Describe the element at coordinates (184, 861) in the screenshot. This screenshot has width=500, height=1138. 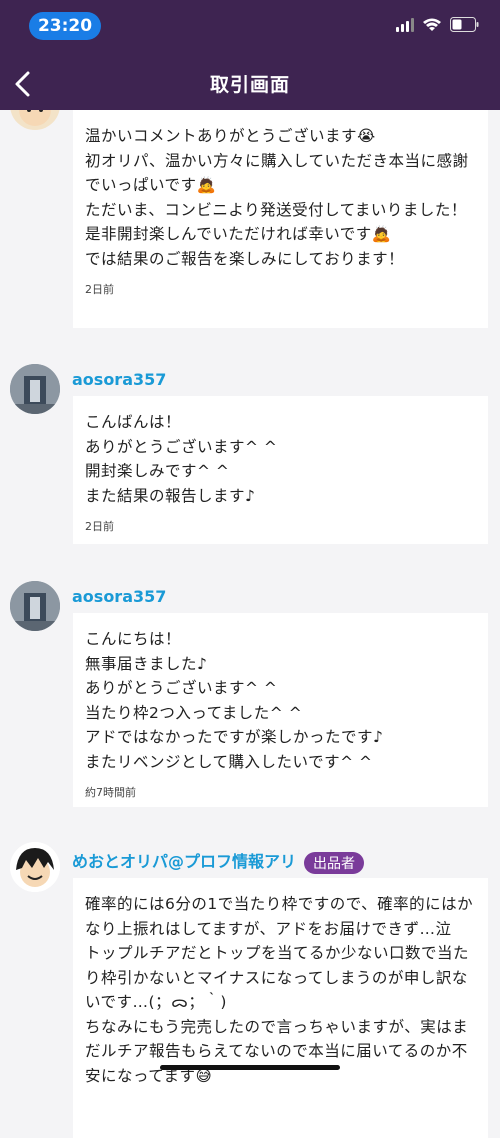
I see `username-text: めおとオリパ@プロフ情報アリ` at that location.